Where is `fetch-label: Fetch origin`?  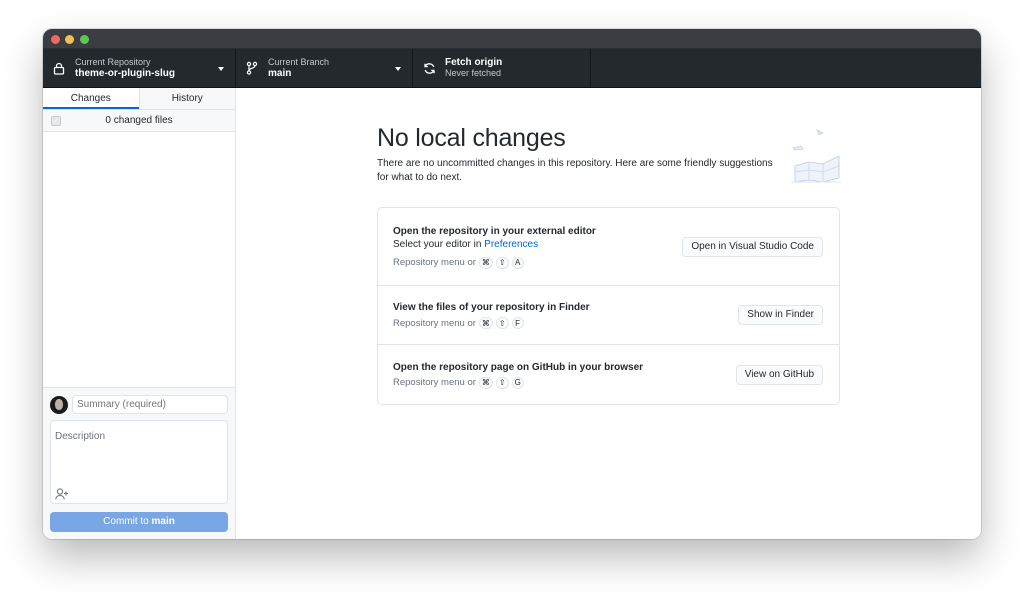
fetch-label: Fetch origin is located at coordinates (474, 62).